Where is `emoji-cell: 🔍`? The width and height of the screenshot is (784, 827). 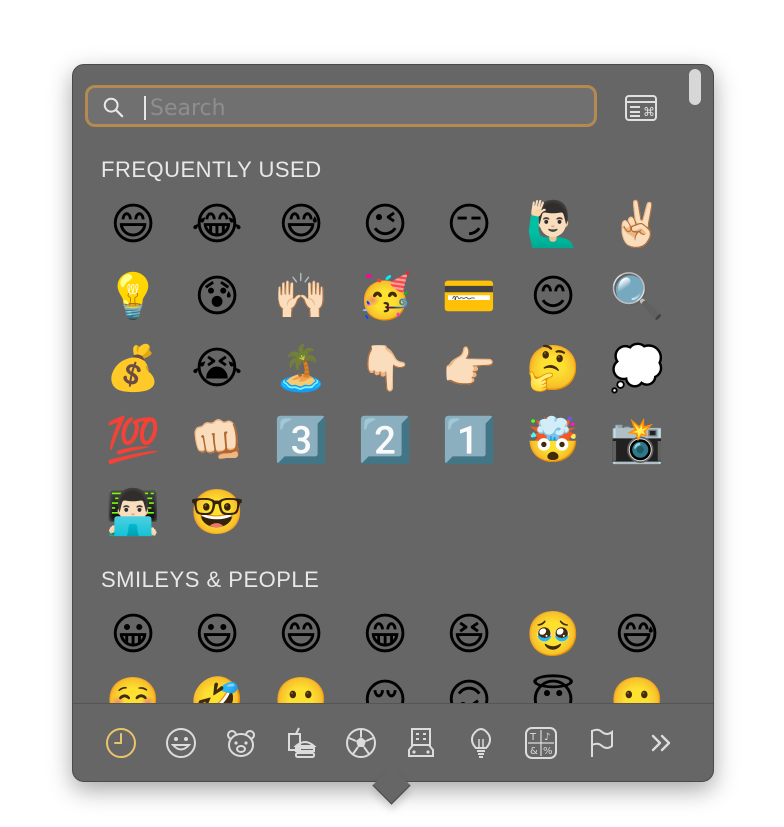
emoji-cell: 🔍 is located at coordinates (637, 297).